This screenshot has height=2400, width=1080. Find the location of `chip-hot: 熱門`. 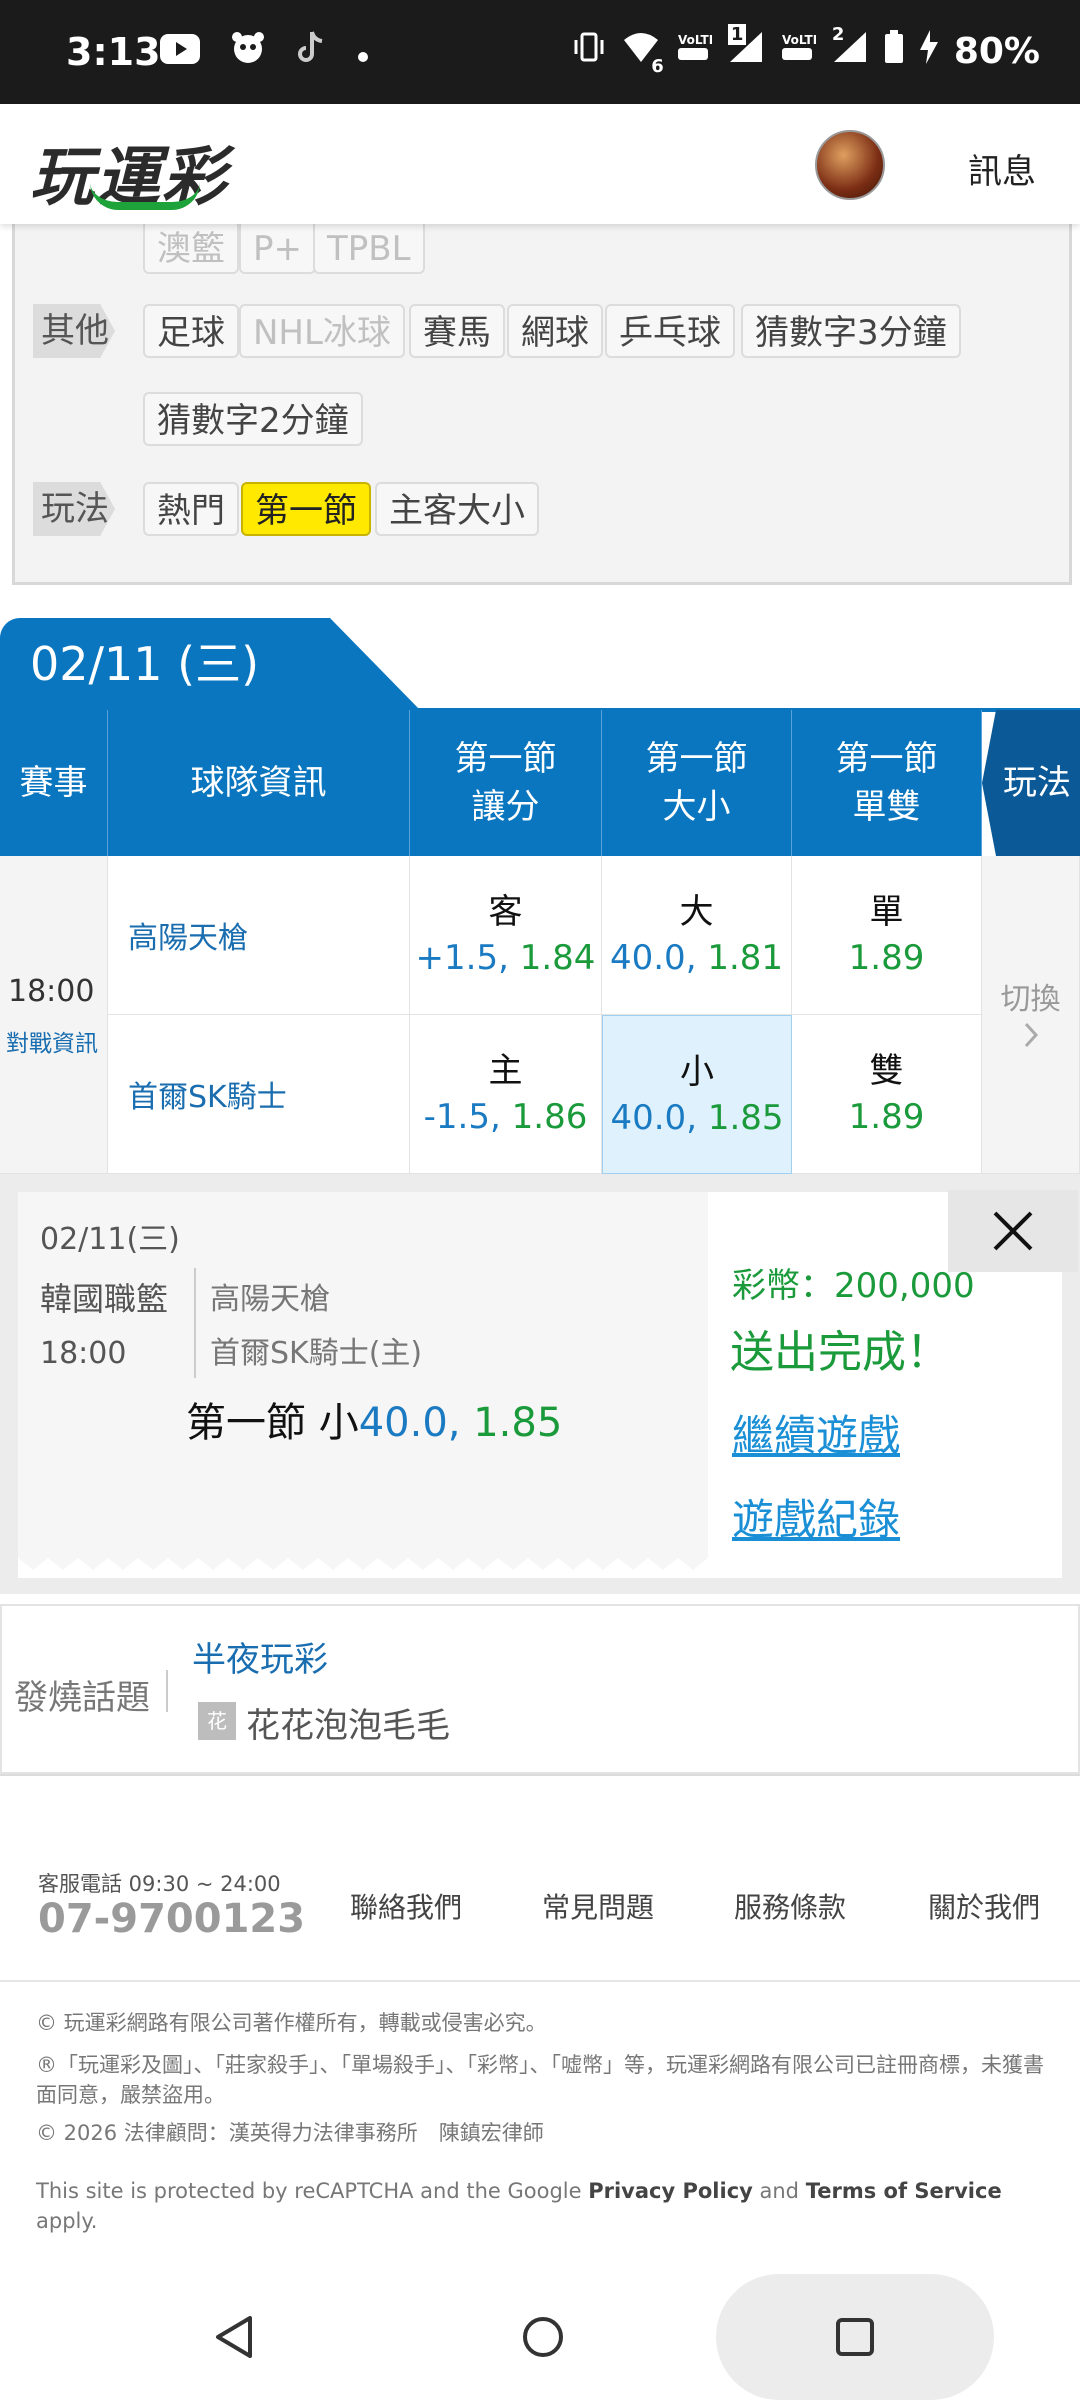

chip-hot: 熱門 is located at coordinates (191, 509).